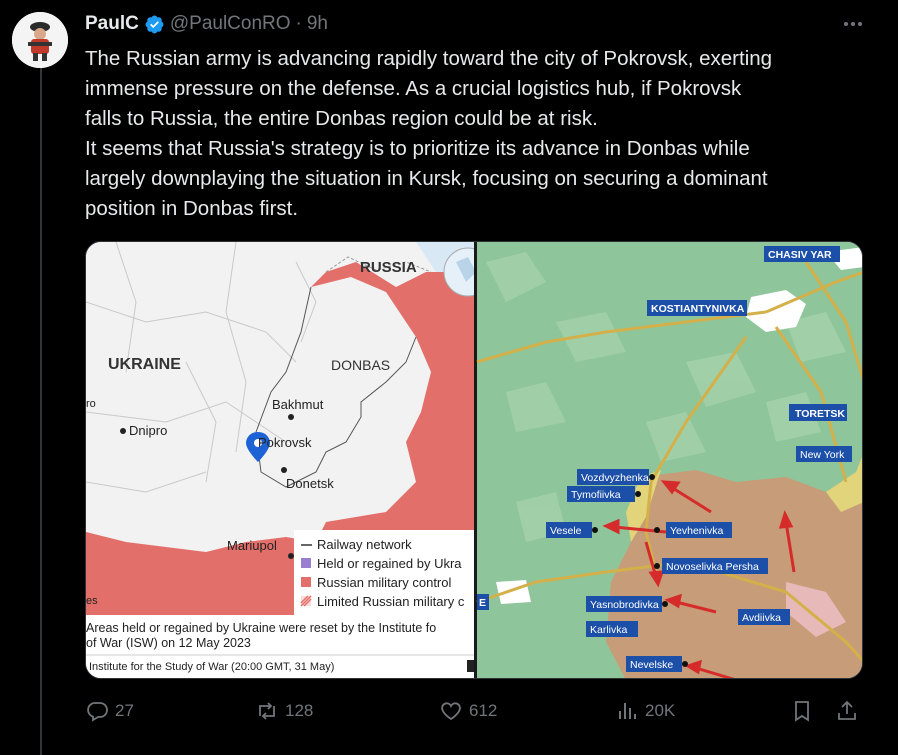 The image size is (898, 755). Describe the element at coordinates (389, 563) in the screenshot. I see `legend-held: Held or regained by Ukra` at that location.